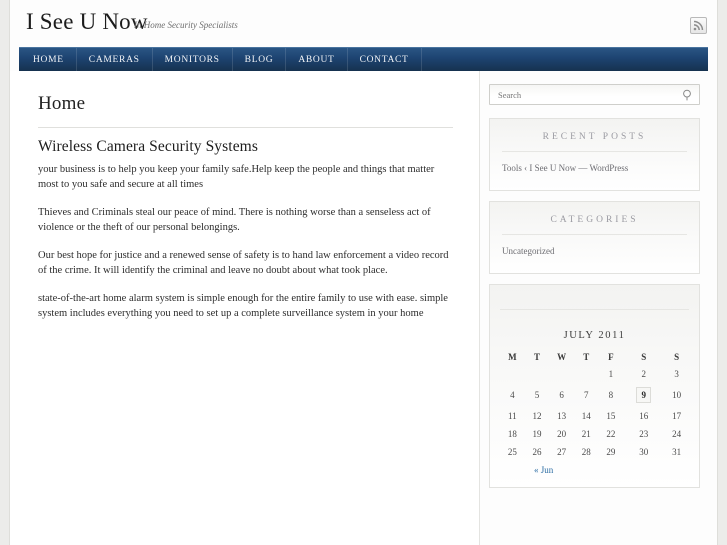  What do you see at coordinates (594, 142) in the screenshot?
I see `widget-title-recent-posts: RECENT POSTS` at bounding box center [594, 142].